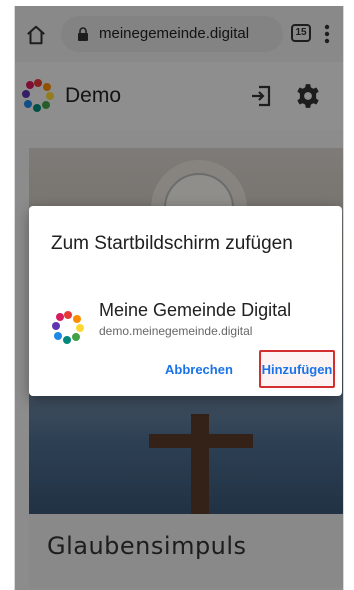 Image resolution: width=354 pixels, height=590 pixels. What do you see at coordinates (68, 327) in the screenshot?
I see `app-logo-icon` at bounding box center [68, 327].